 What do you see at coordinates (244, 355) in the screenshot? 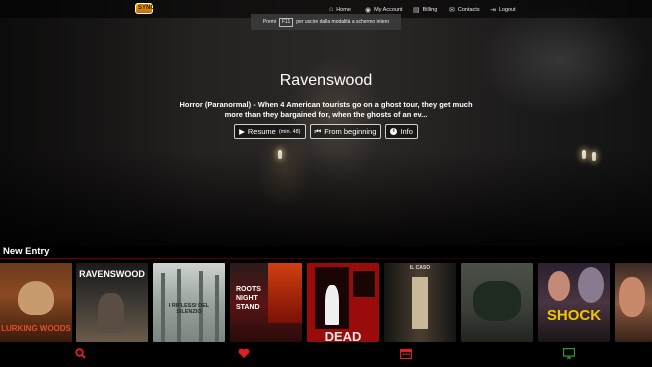
I see `heart-icon` at bounding box center [244, 355].